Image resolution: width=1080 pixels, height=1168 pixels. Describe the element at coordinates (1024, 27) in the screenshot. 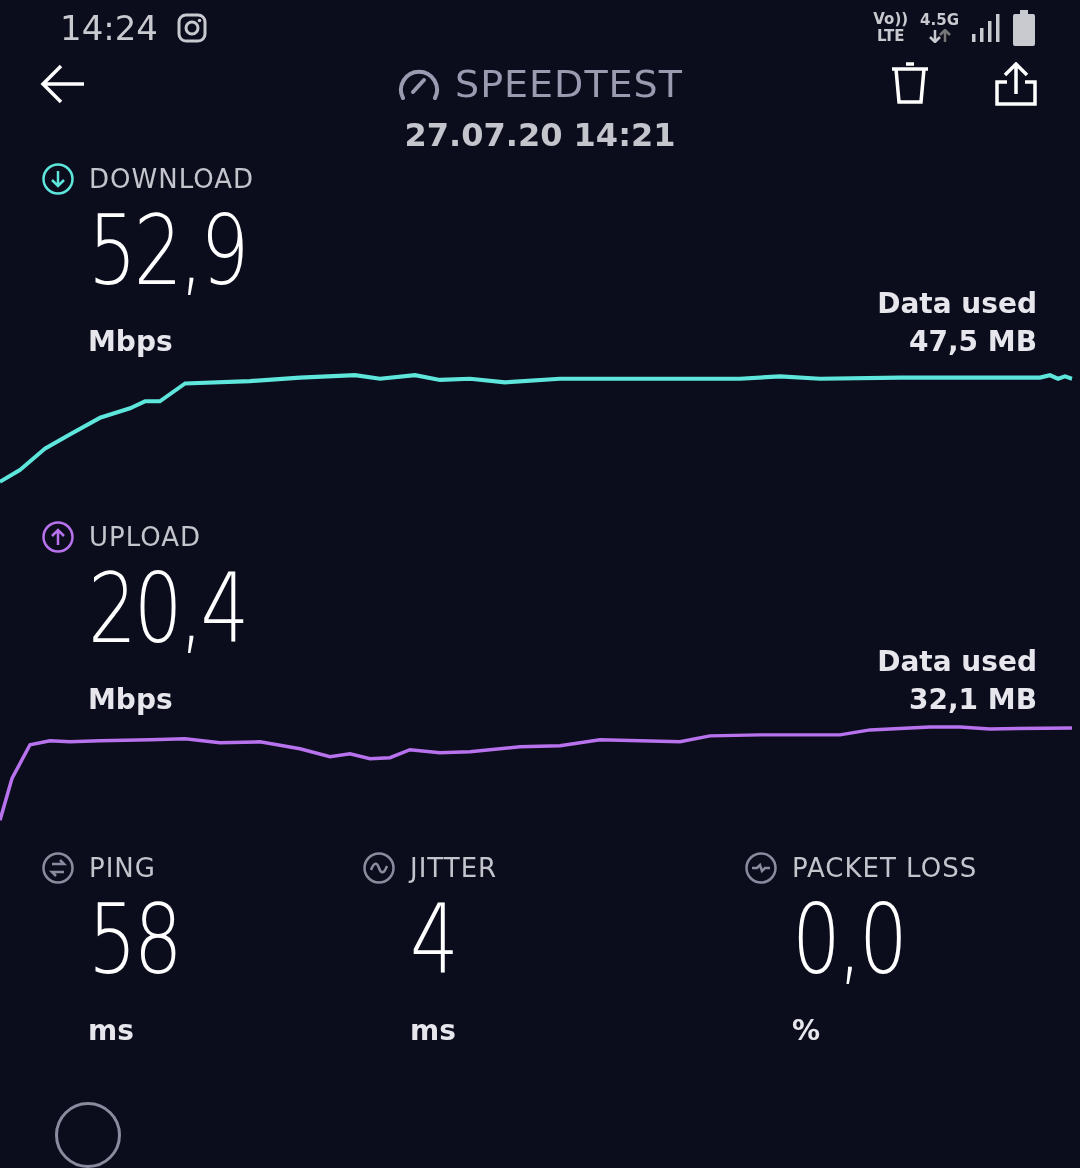

I see `battery-icon` at that location.